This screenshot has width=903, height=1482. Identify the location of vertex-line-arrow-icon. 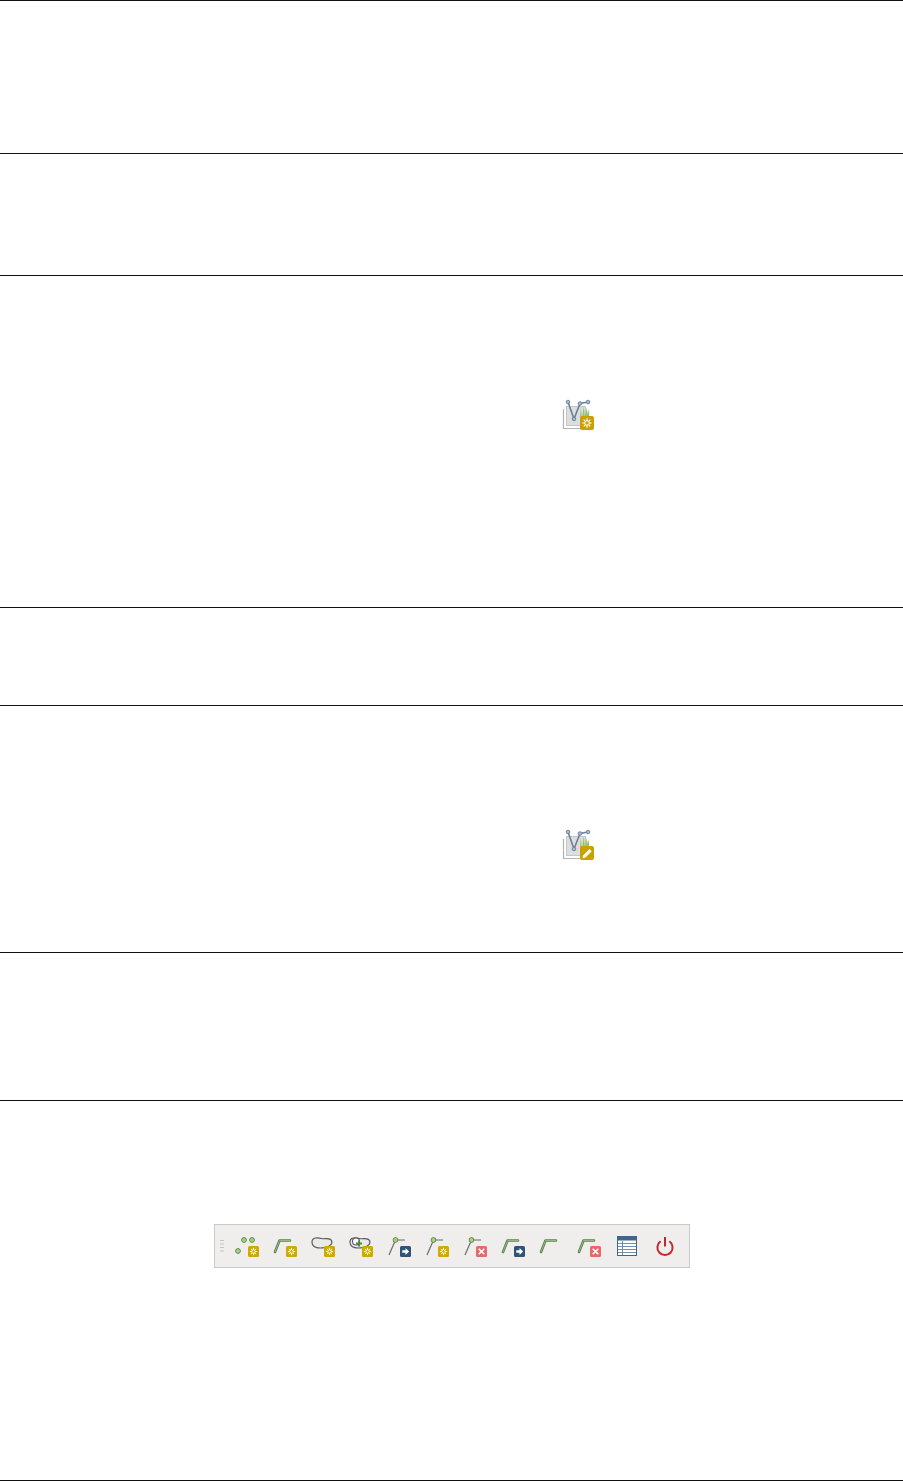
(398, 1246).